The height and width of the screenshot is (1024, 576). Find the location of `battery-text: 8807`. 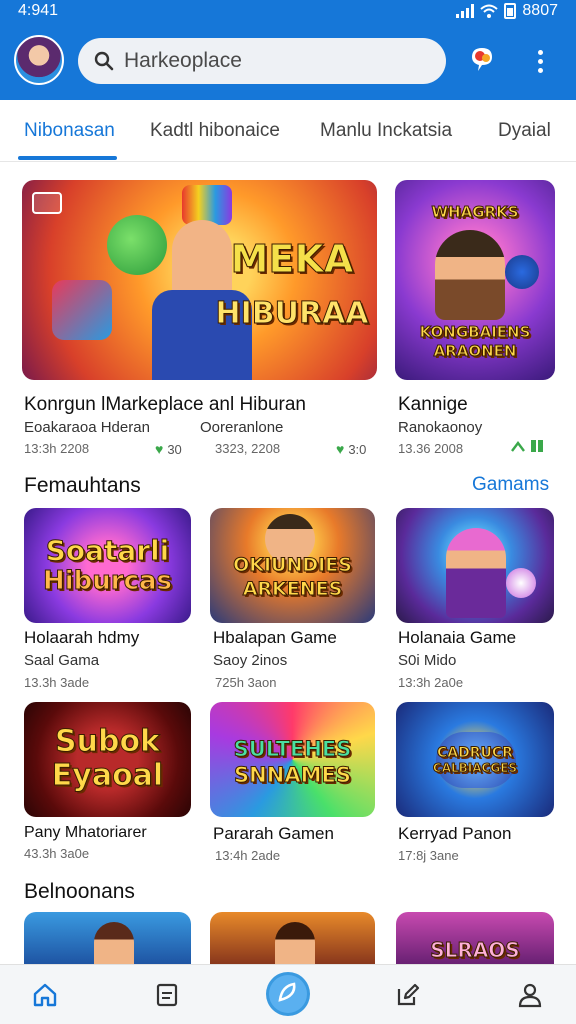

battery-text: 8807 is located at coordinates (540, 10).